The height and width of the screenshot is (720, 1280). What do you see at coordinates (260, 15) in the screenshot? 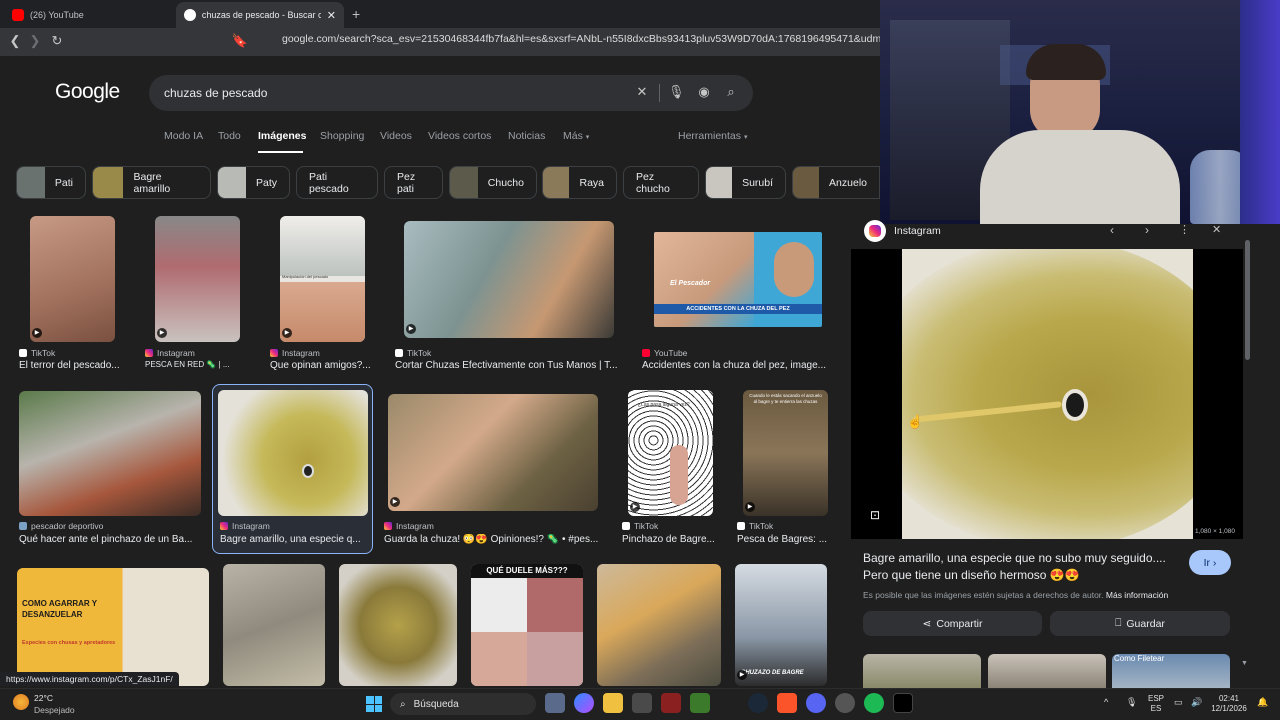
I see `tab-google-search: chuzas de pescado - Buscar con Go ✕` at bounding box center [260, 15].